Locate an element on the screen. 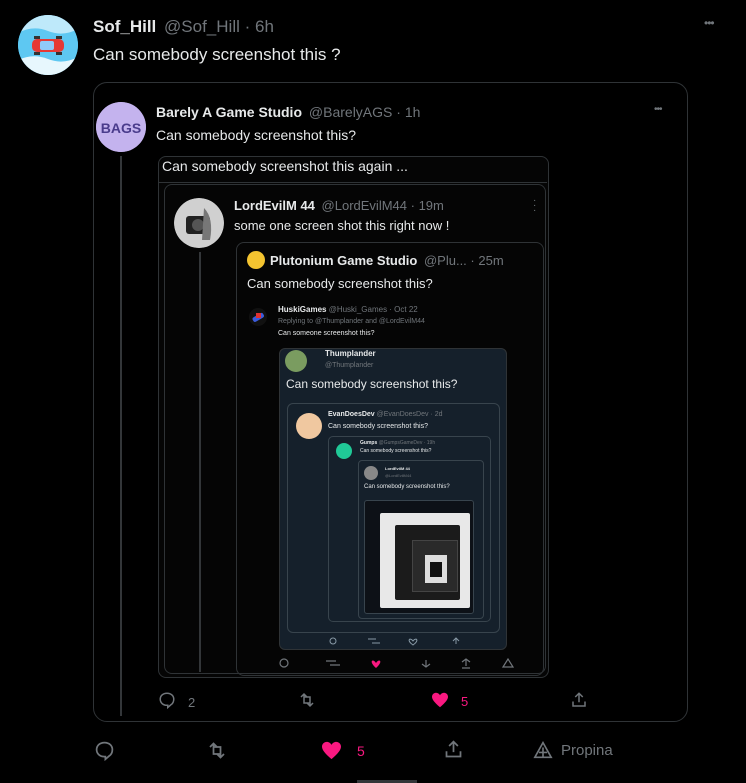  quote4-text: Can somebody screenshot this? is located at coordinates (340, 283).